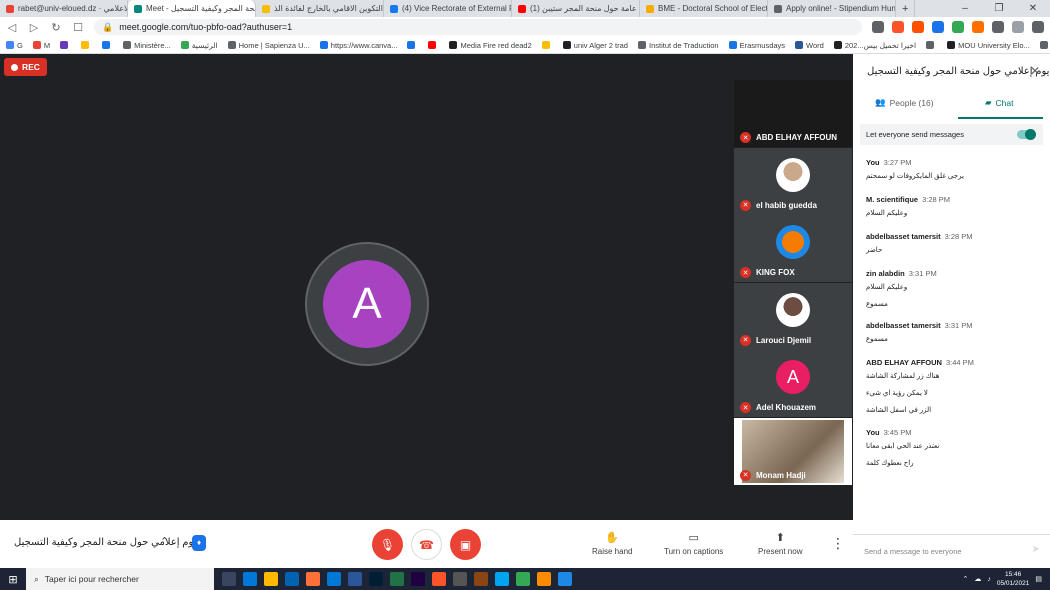 This screenshot has width=1050, height=590. What do you see at coordinates (1013, 579) in the screenshot?
I see `clock: 15:46 05/01/2021` at bounding box center [1013, 579].